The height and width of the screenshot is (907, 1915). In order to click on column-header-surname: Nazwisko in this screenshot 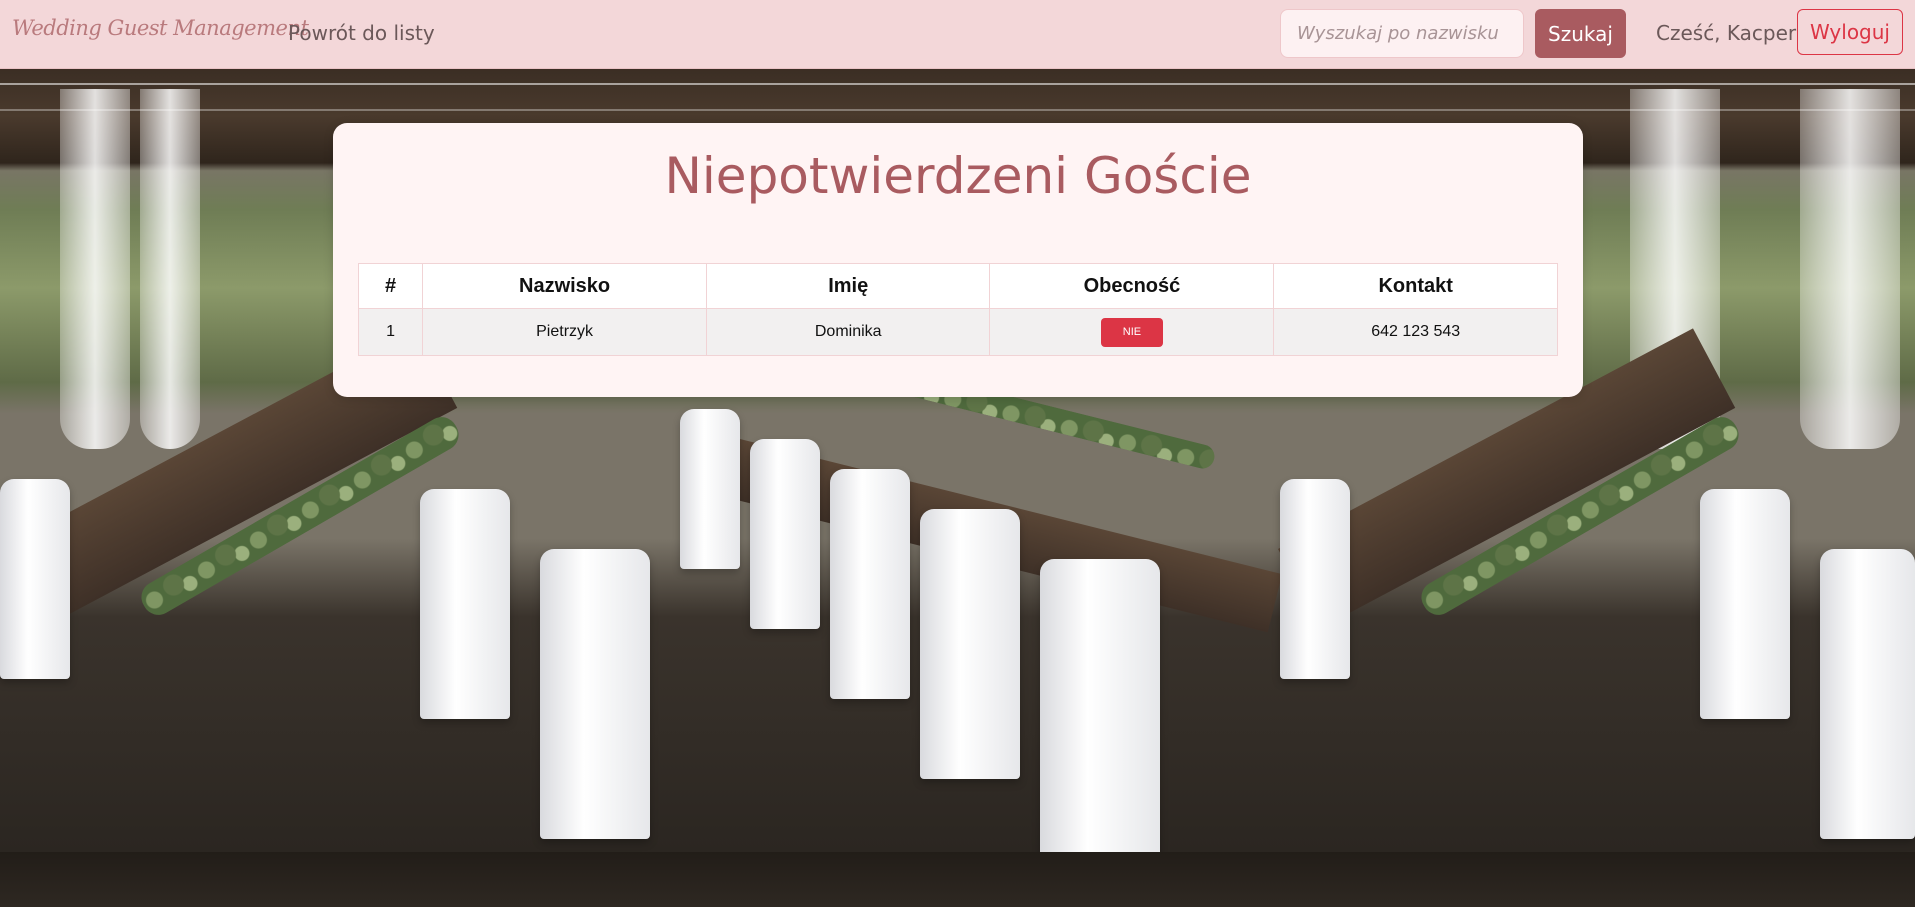, I will do `click(564, 286)`.